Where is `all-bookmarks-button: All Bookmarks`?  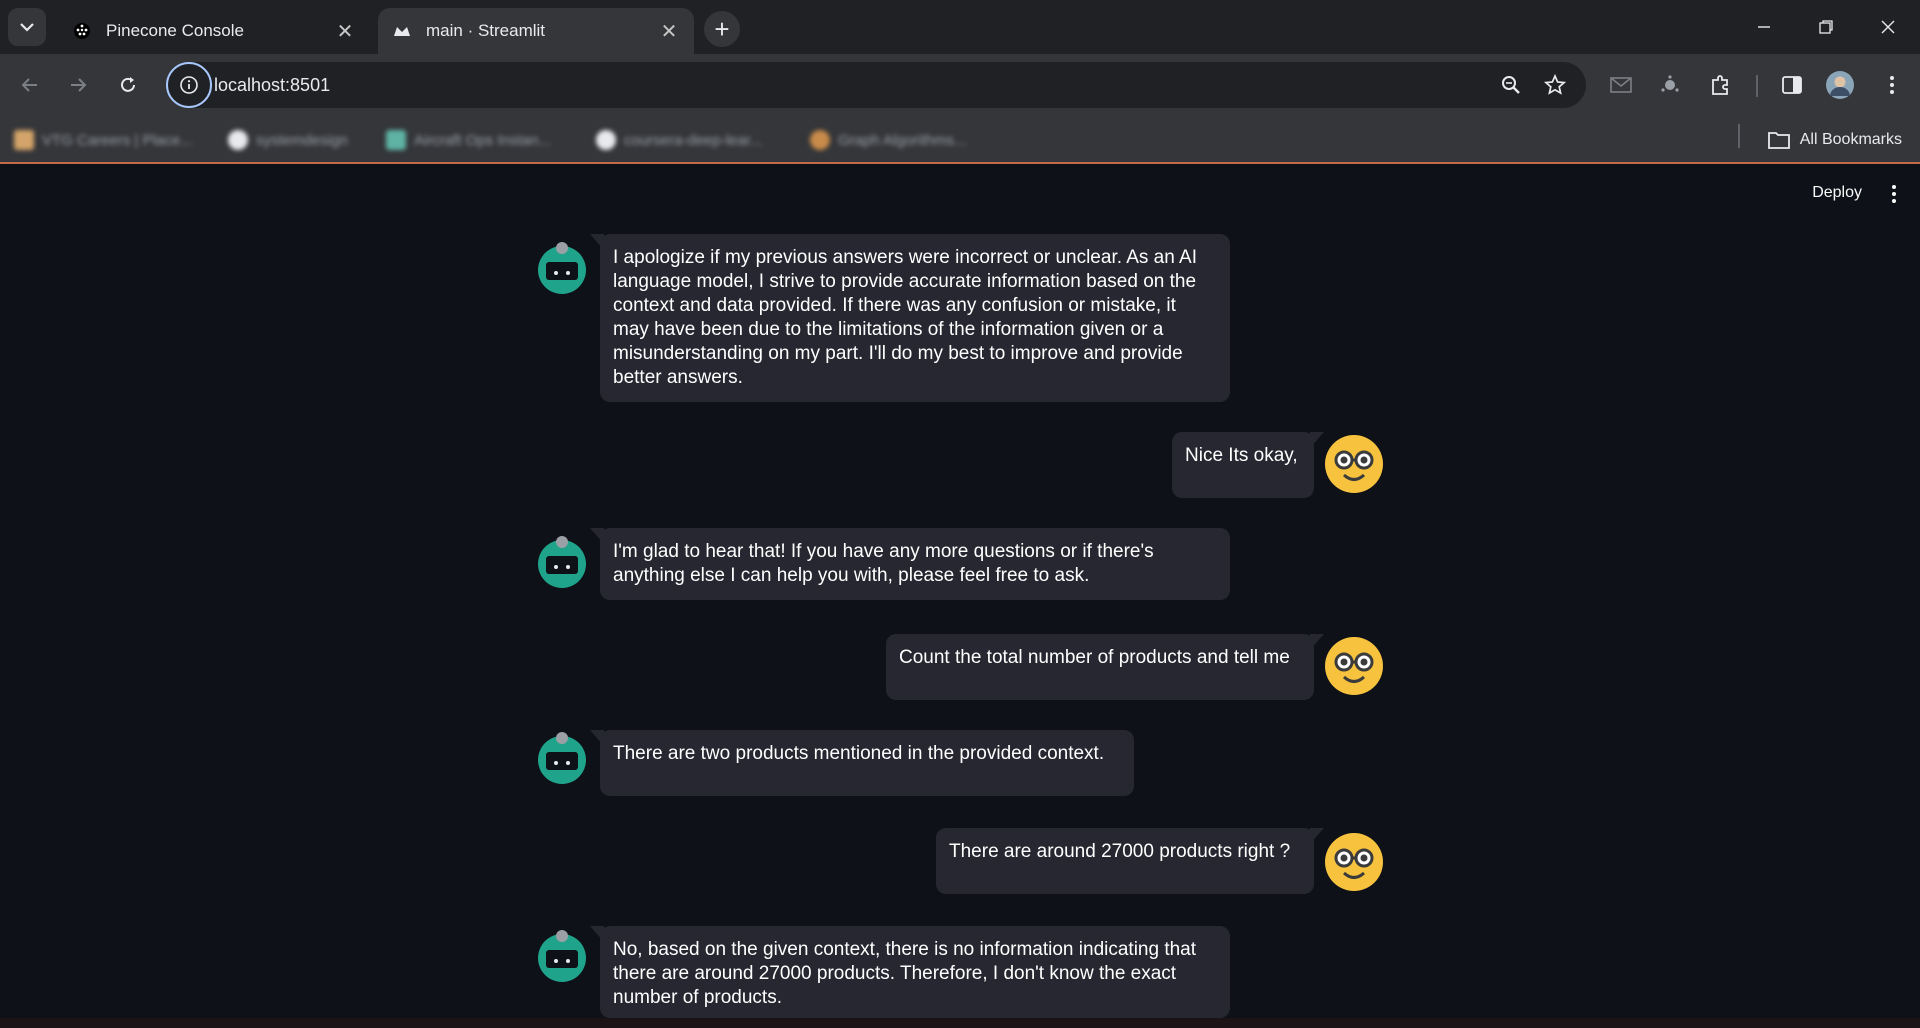
all-bookmarks-button: All Bookmarks is located at coordinates (1834, 140).